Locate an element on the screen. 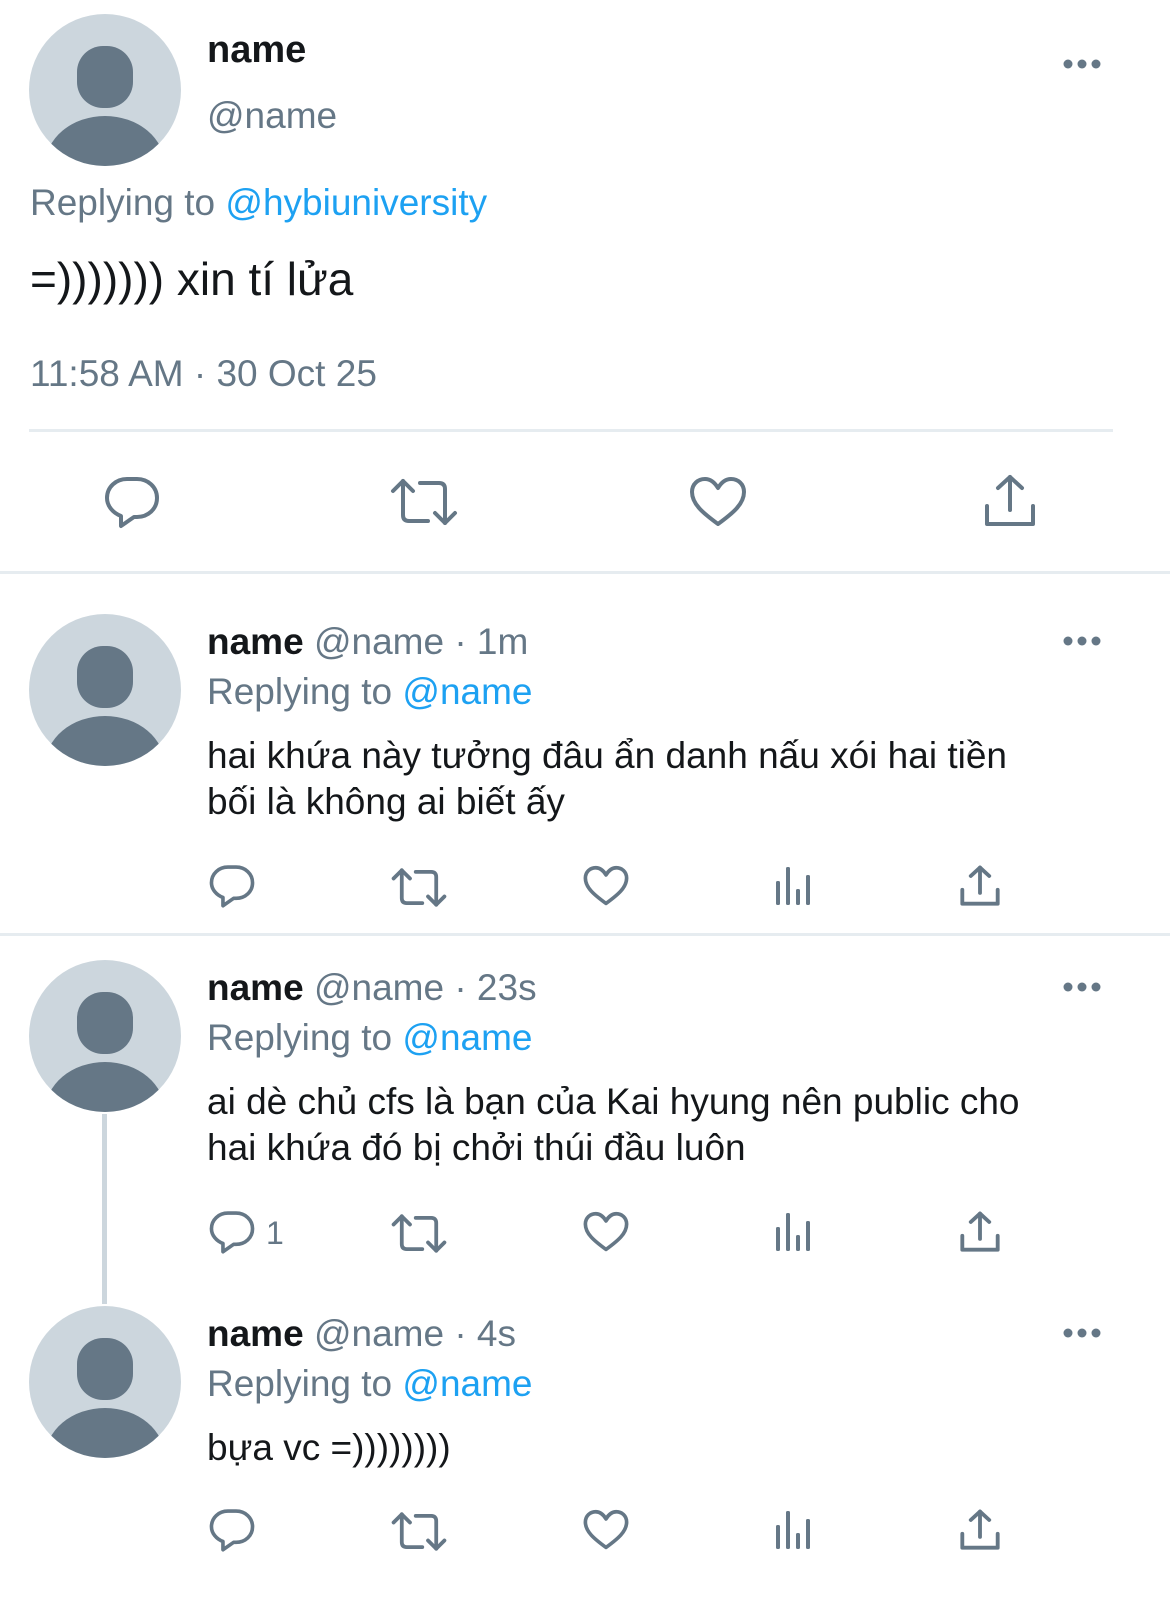 The height and width of the screenshot is (1606, 1170). tweet-header: name @name · 4s is located at coordinates (361, 1334).